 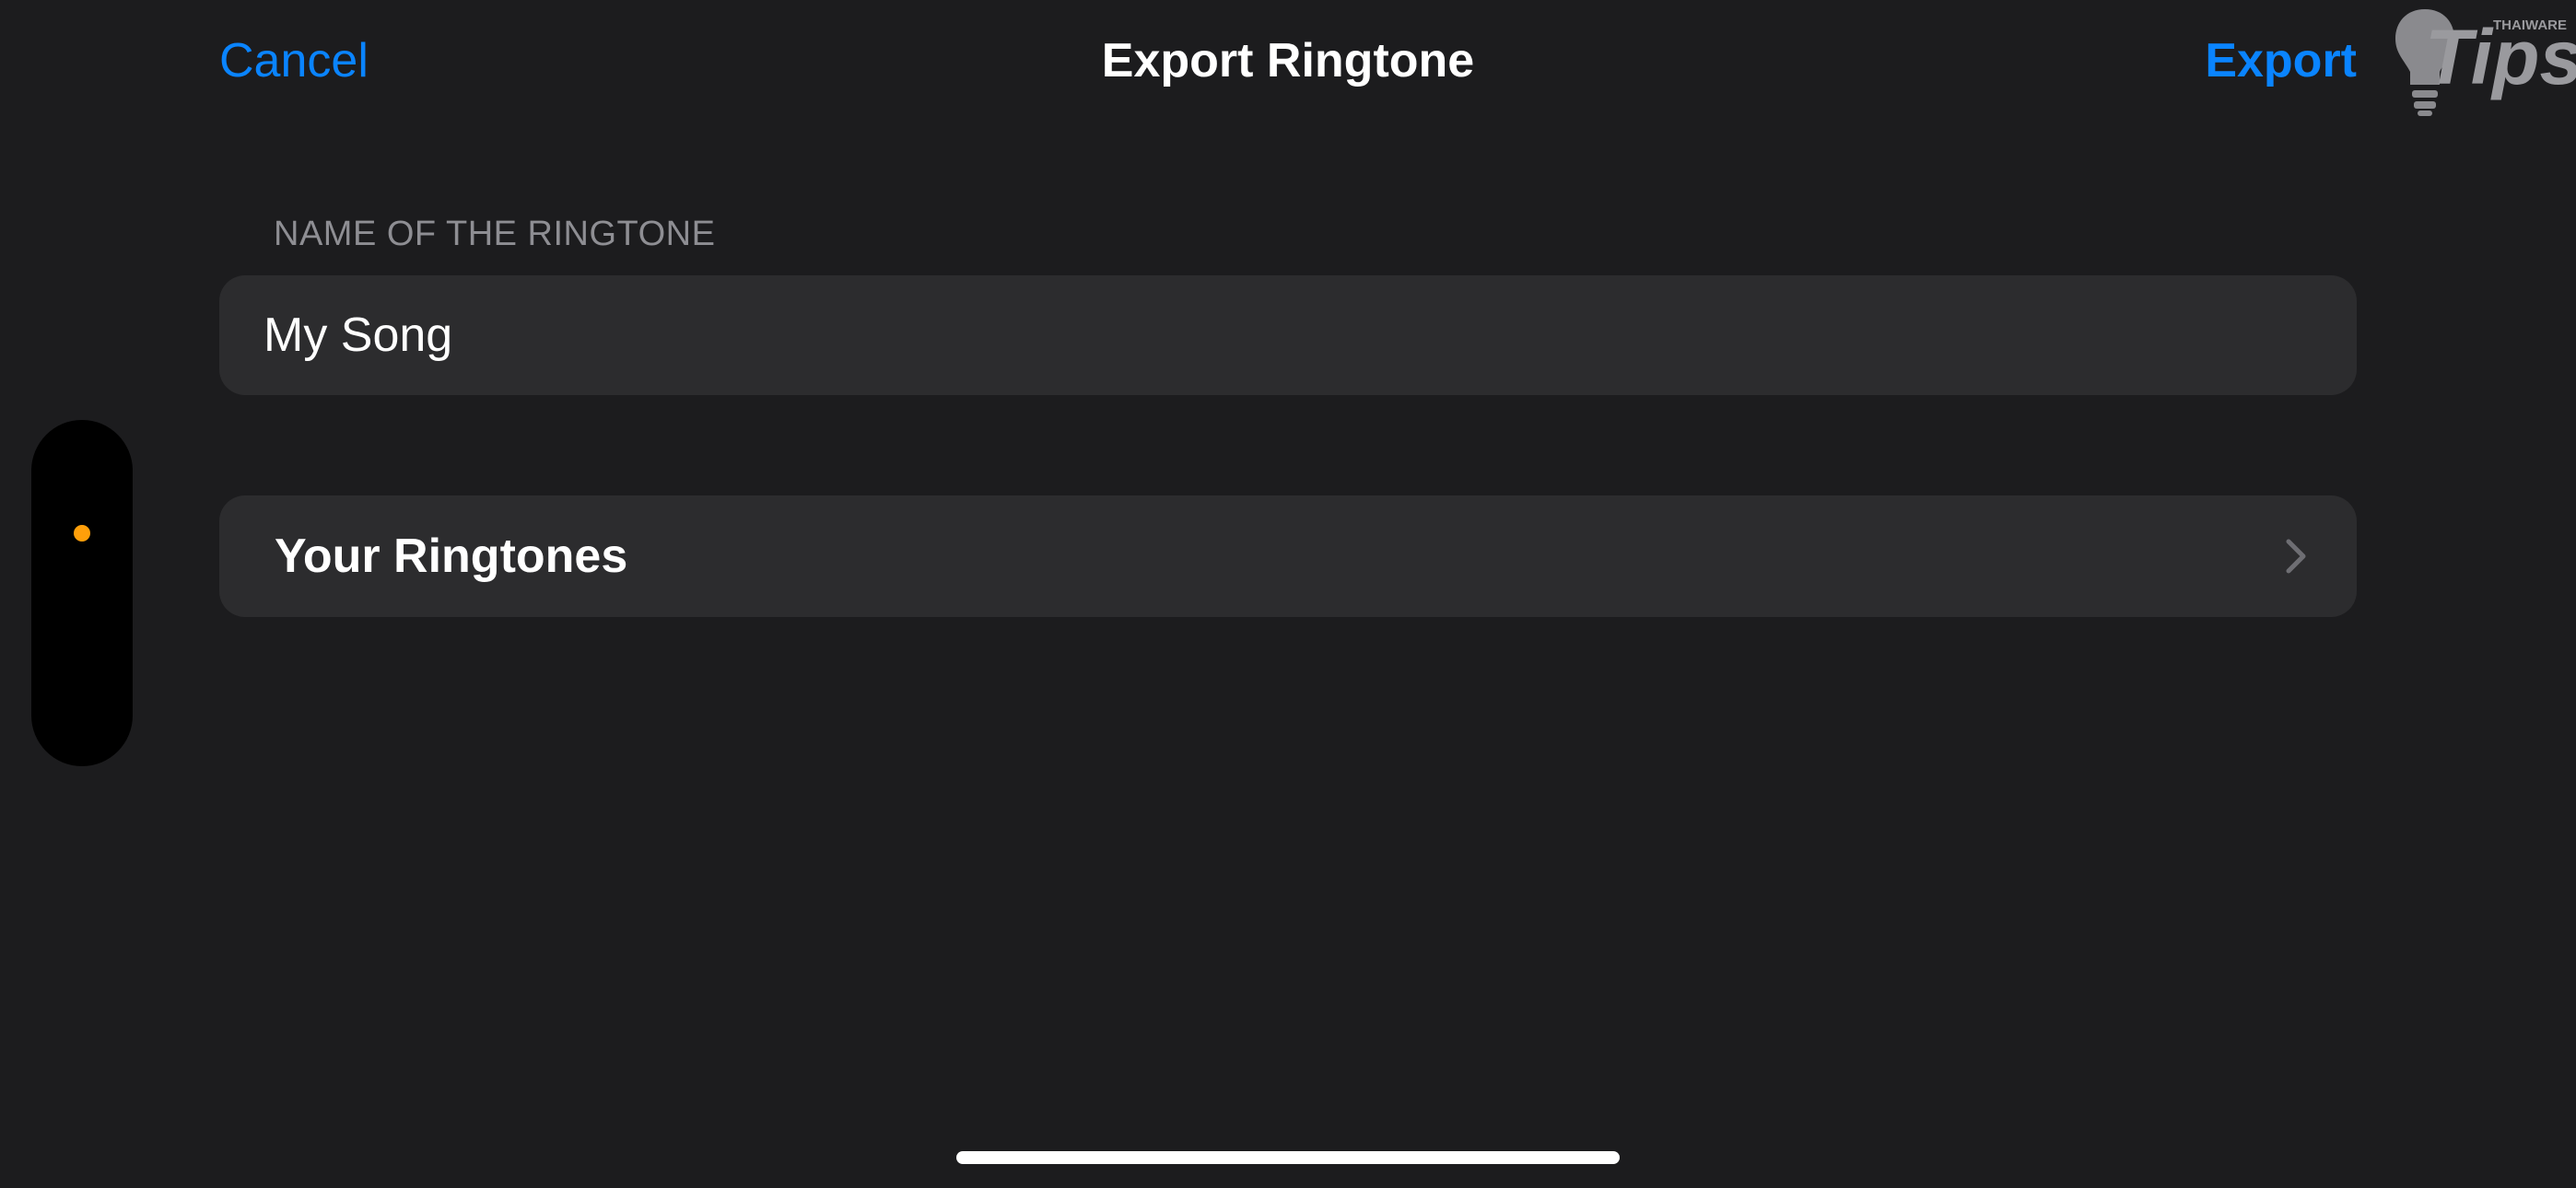 I want to click on ringtone-name-field, so click(x=1288, y=335).